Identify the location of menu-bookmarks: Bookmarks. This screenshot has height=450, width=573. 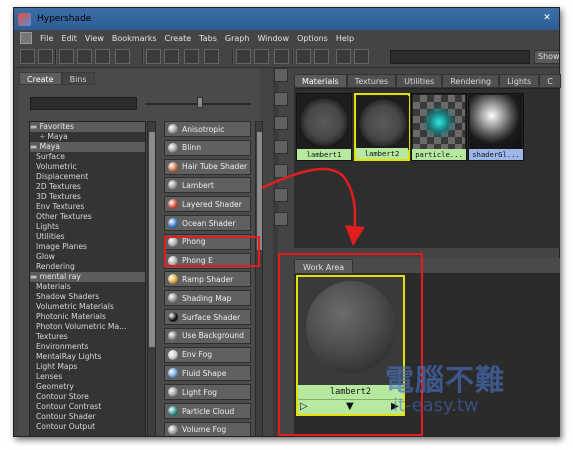
(134, 38).